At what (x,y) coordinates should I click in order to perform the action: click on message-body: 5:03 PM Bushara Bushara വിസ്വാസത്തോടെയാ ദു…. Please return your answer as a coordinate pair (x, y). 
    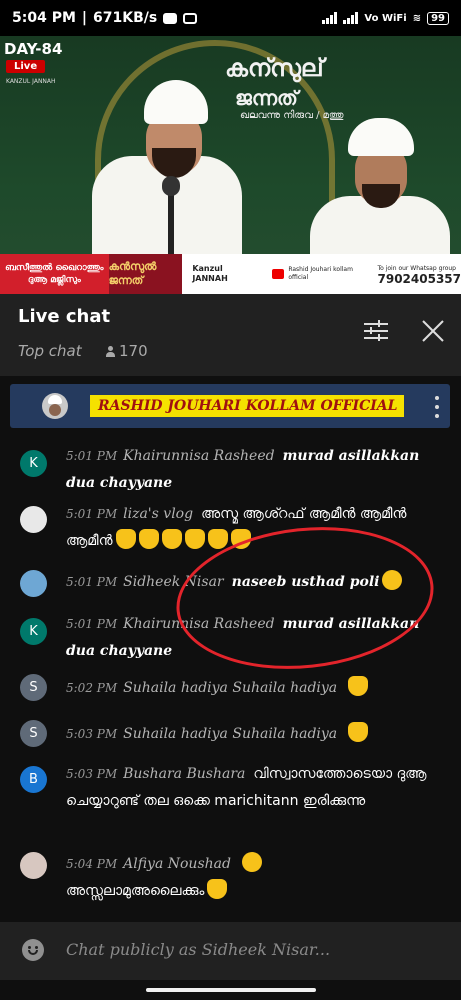
    Looking at the image, I should click on (251, 787).